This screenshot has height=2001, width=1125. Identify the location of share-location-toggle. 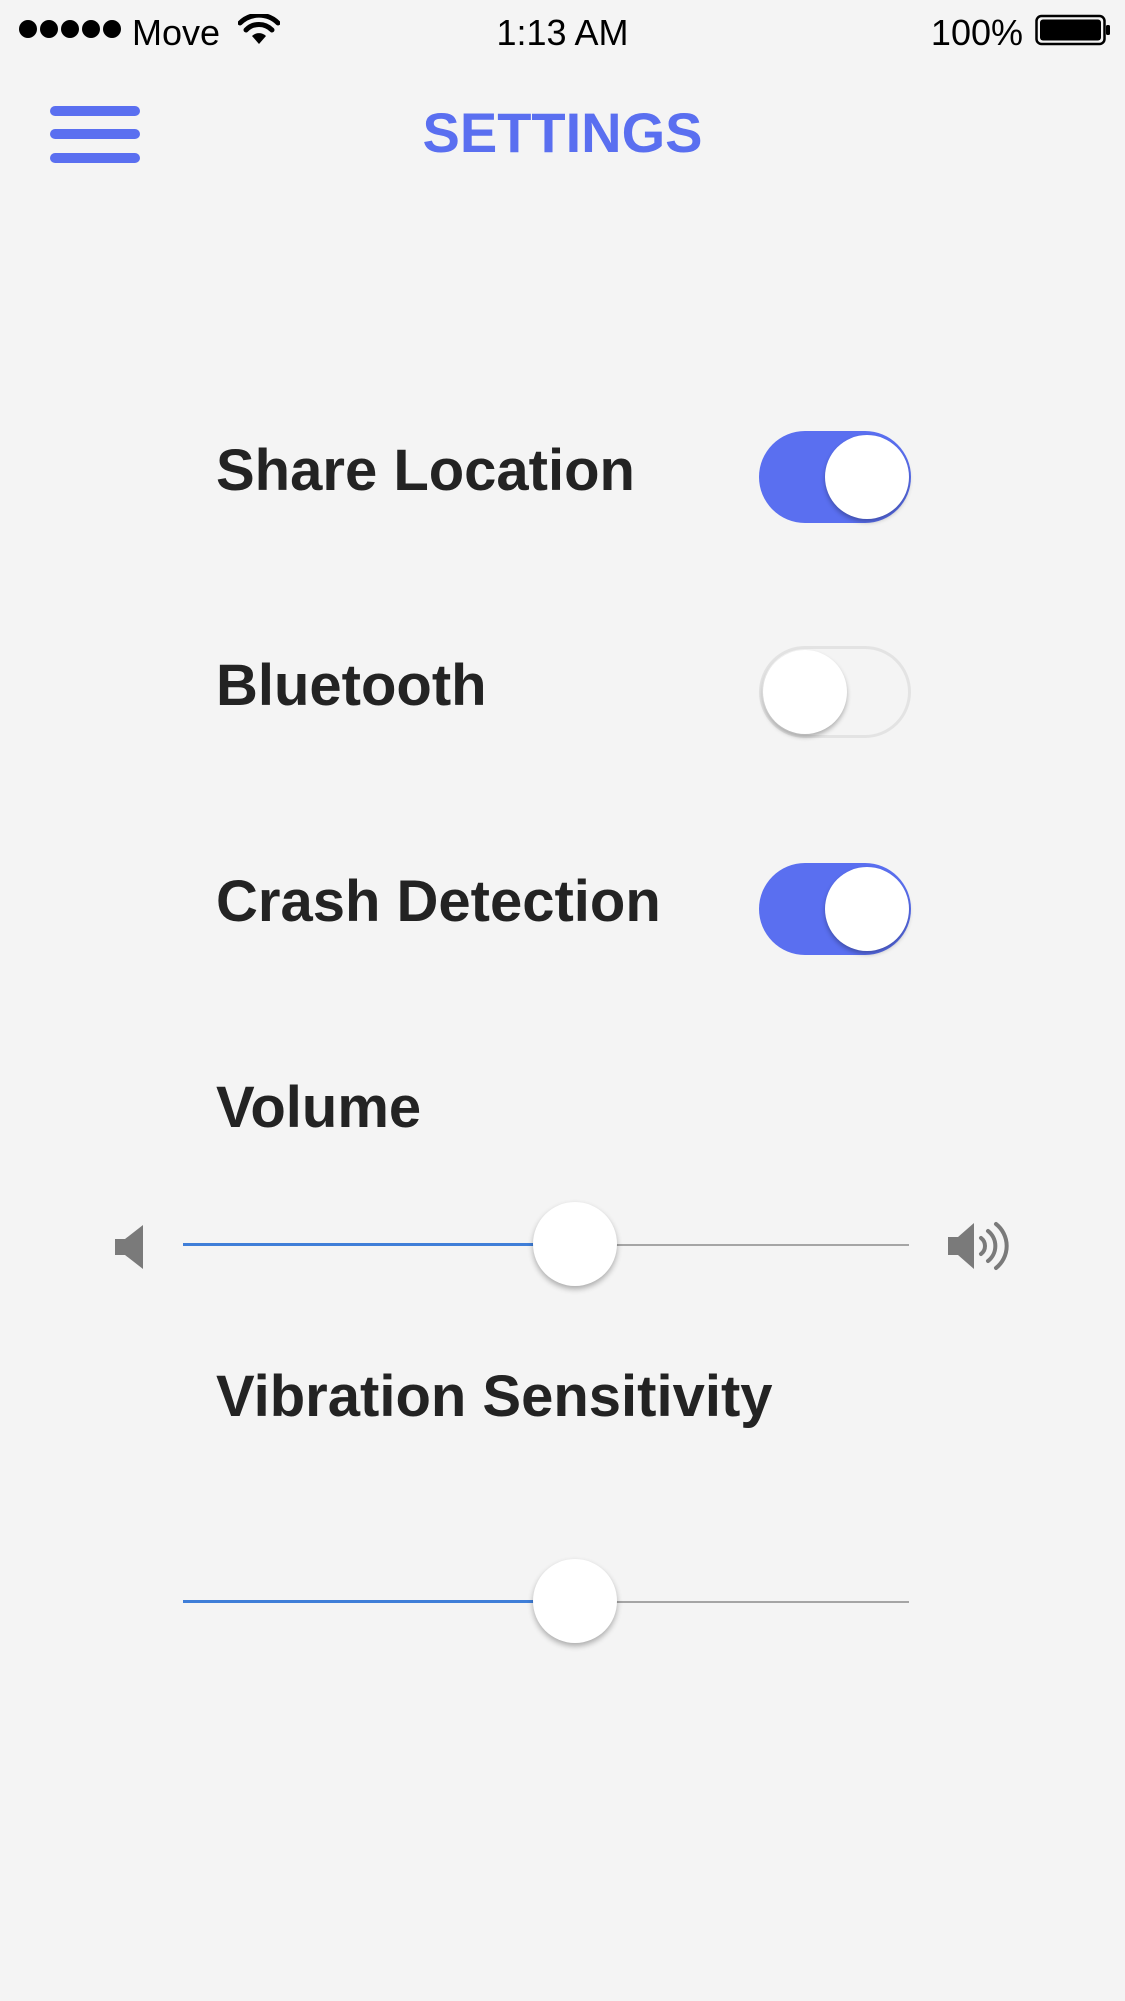
(835, 477).